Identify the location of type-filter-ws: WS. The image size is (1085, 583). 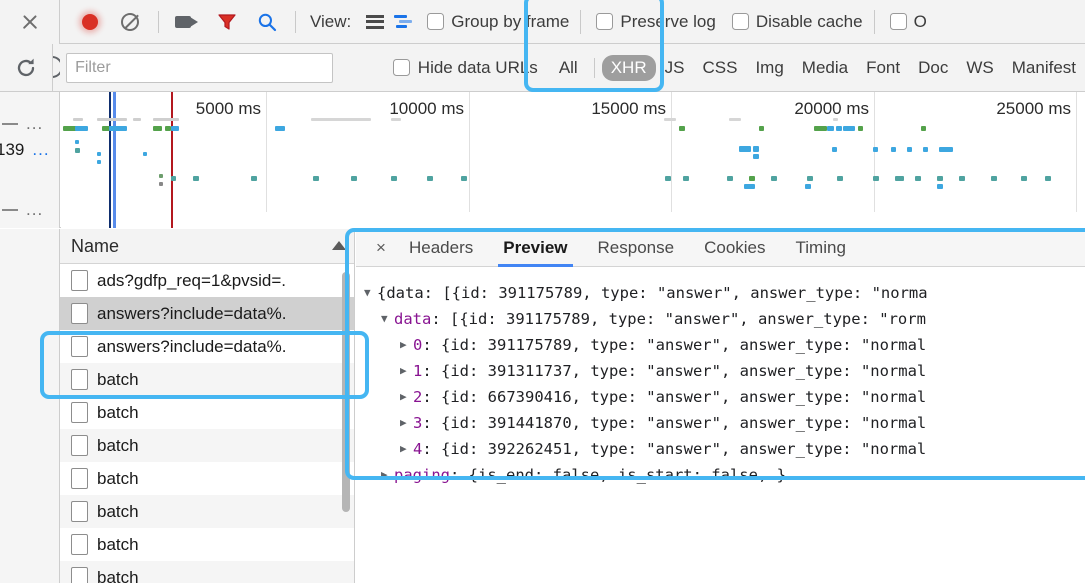
(979, 68).